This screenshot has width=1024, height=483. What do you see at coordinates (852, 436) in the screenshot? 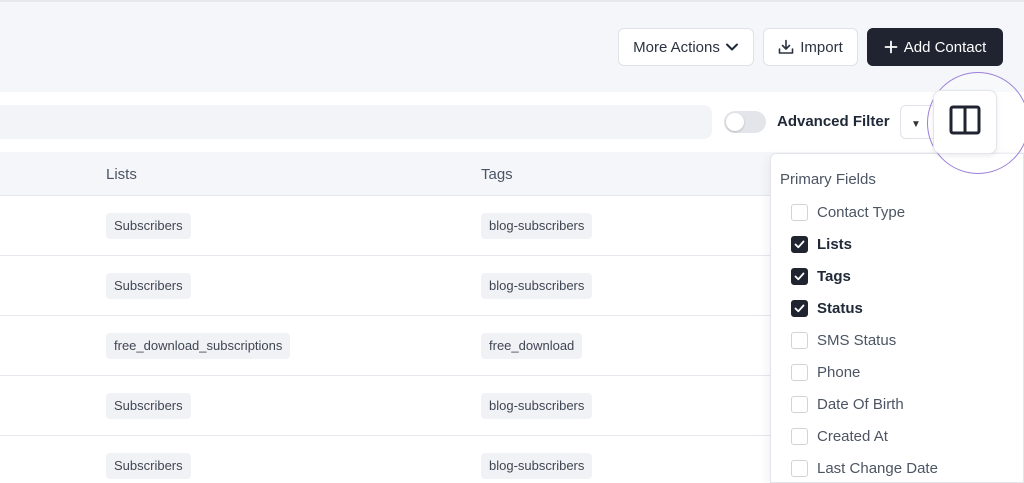
I see `column-option-label: Created At` at bounding box center [852, 436].